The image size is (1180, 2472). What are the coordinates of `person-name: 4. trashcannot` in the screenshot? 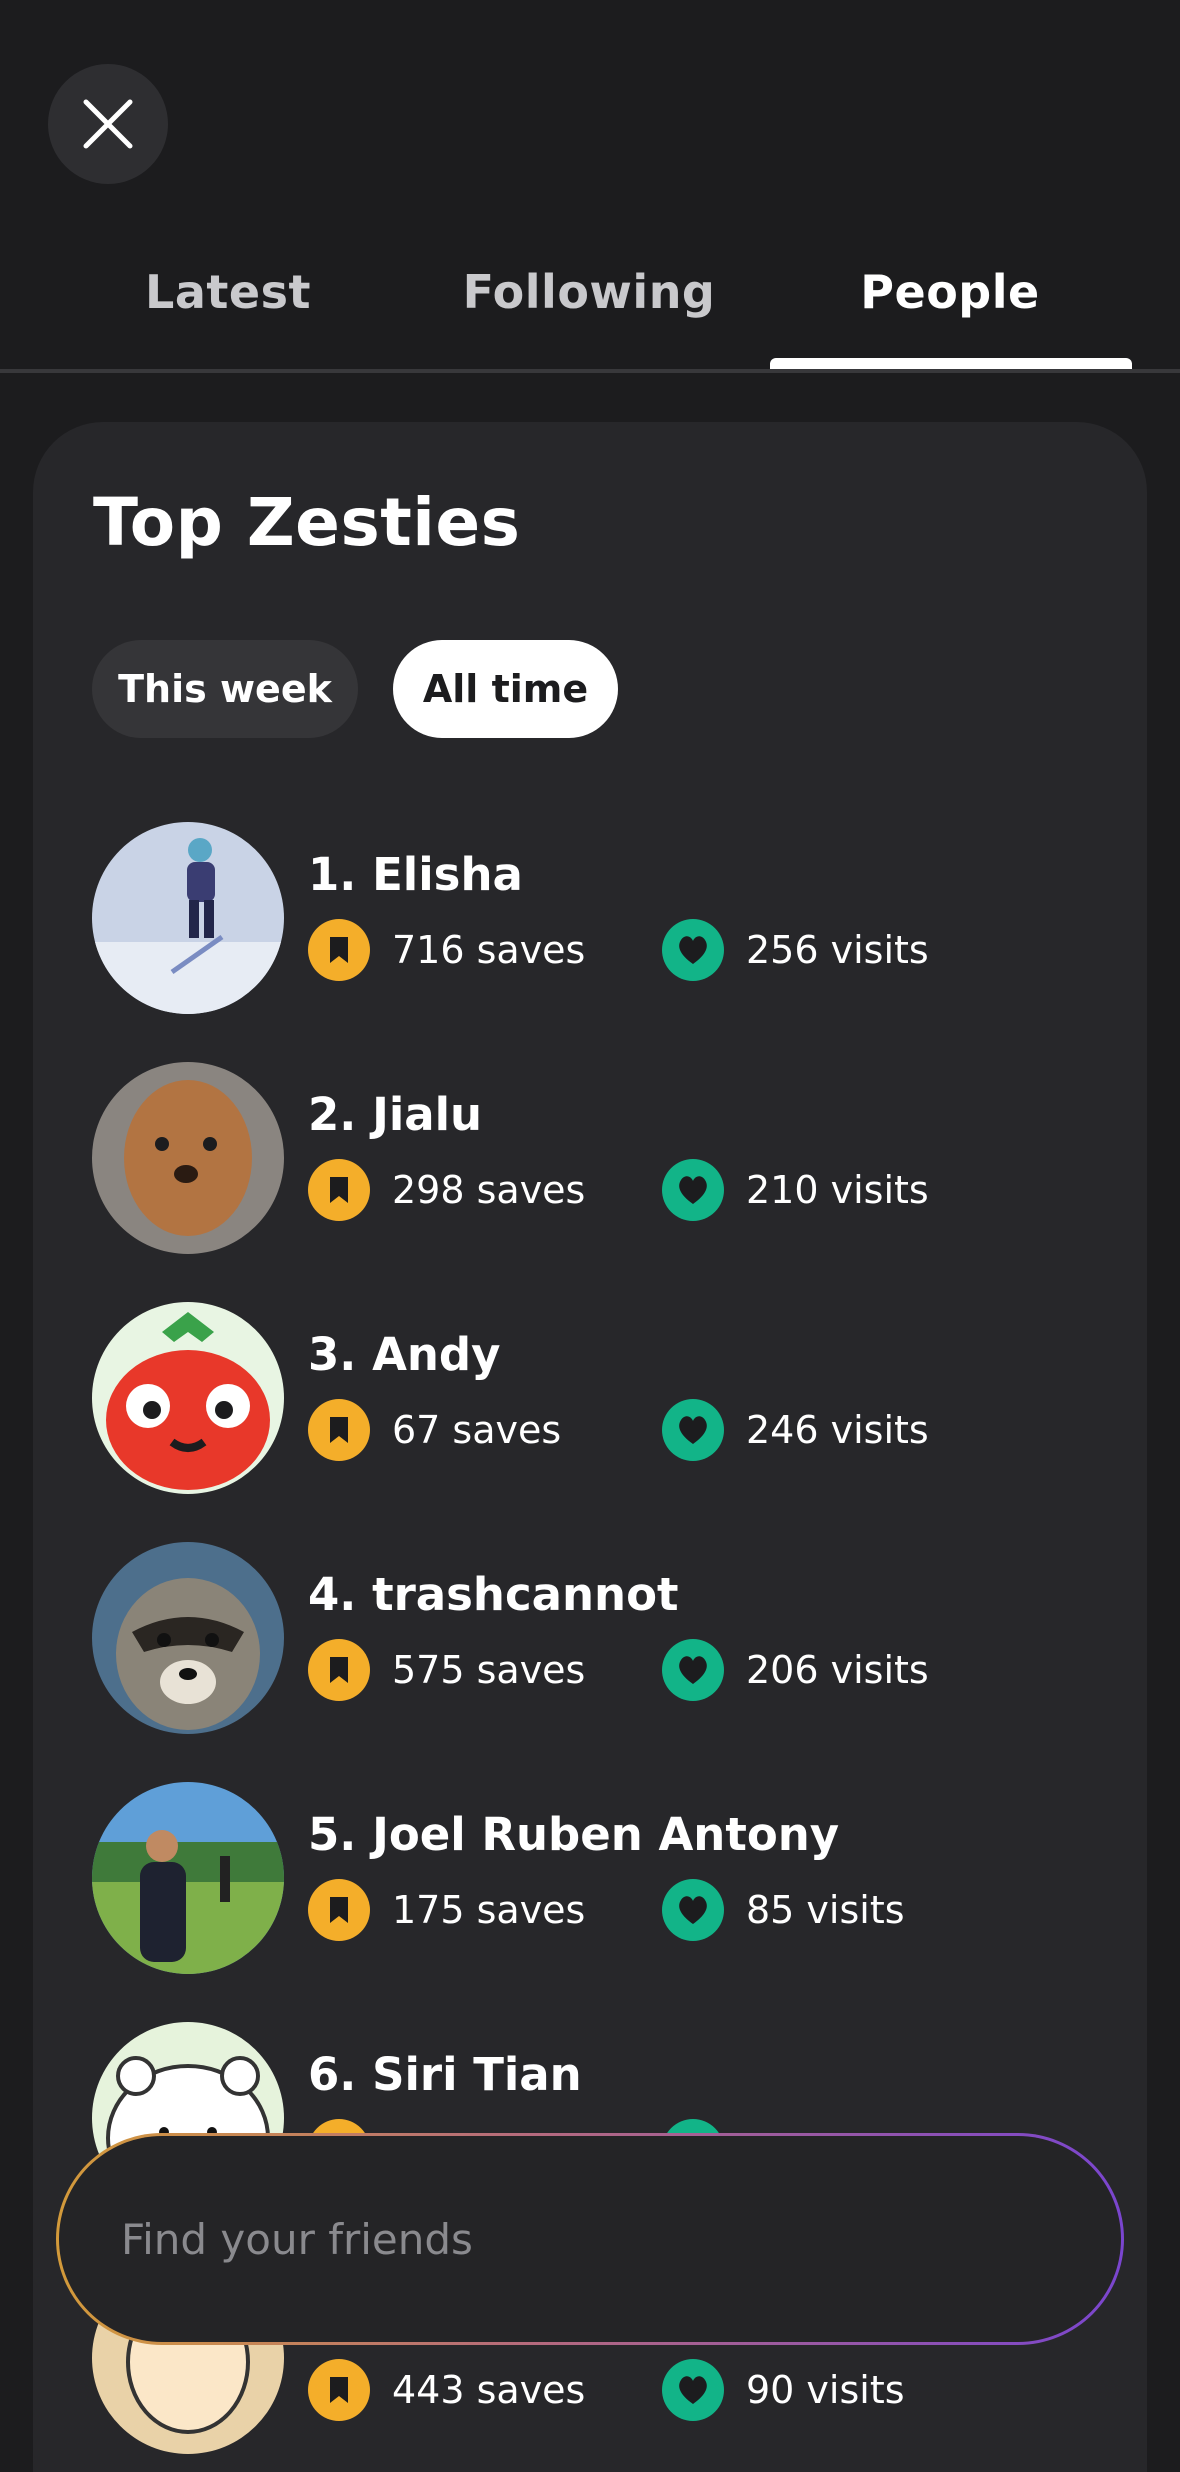 It's located at (493, 1594).